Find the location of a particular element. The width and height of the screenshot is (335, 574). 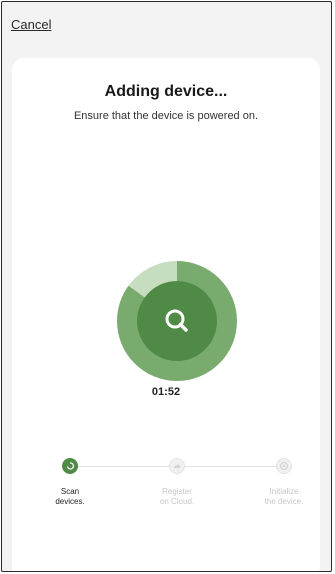

cloud-icon is located at coordinates (177, 466).